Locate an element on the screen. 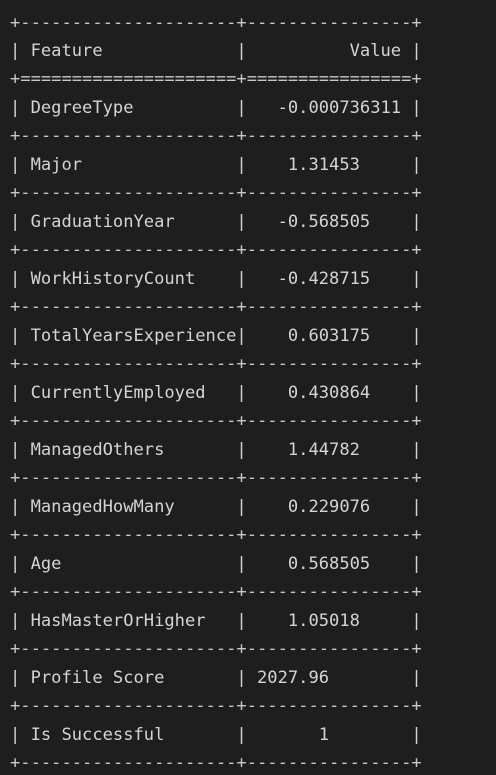  table-row: | ManagedHowMany | 0.229076 | is located at coordinates (216, 507).